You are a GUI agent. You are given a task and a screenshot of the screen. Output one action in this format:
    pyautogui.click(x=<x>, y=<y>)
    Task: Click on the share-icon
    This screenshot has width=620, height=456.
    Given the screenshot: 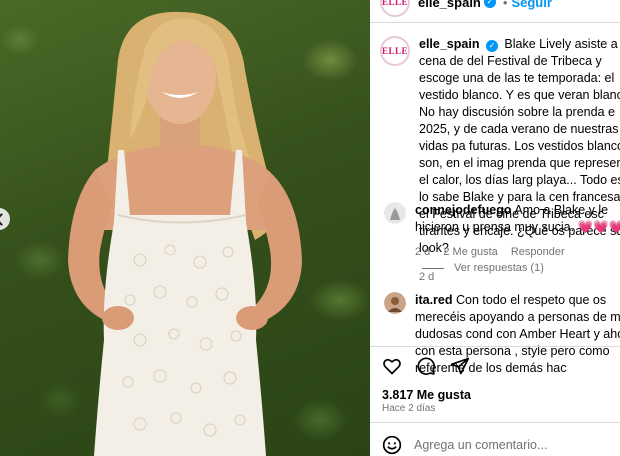 What is the action you would take?
    pyautogui.click(x=460, y=366)
    